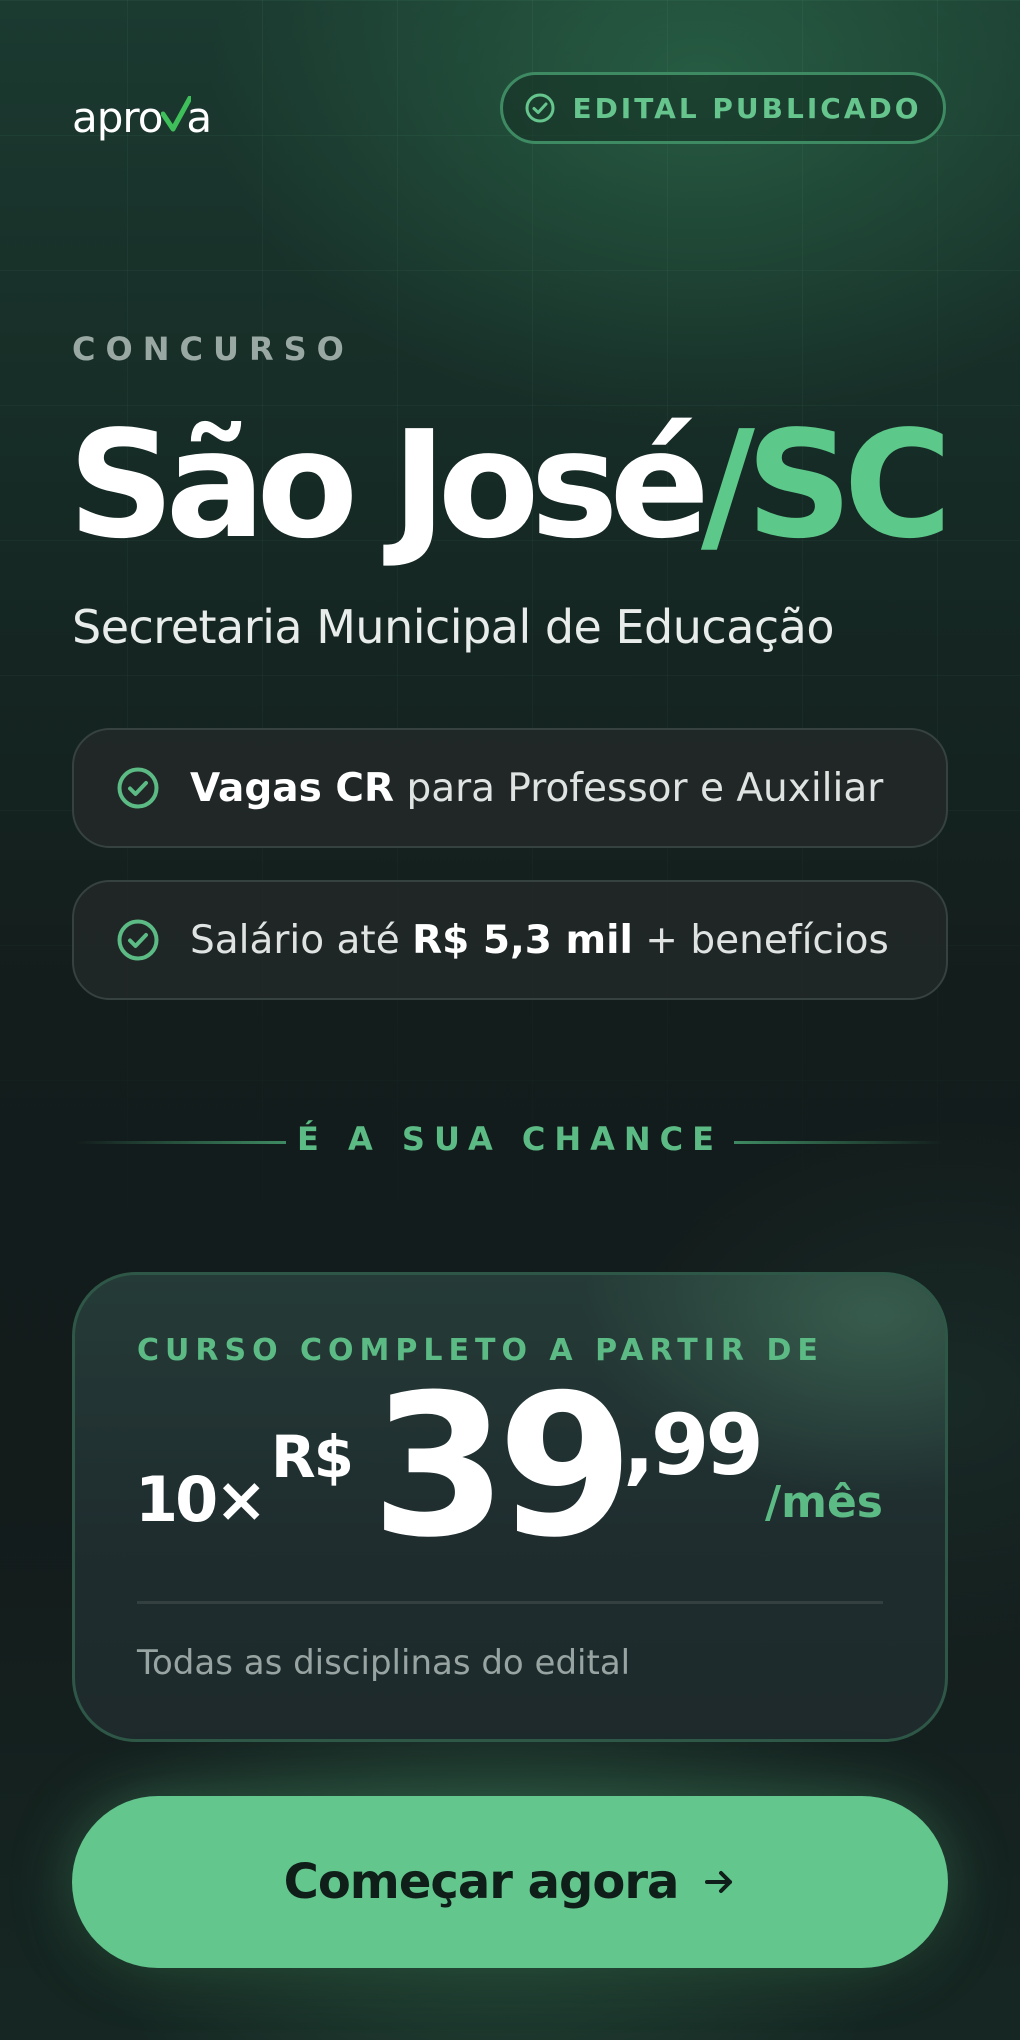  I want to click on price-currency: R$, so click(312, 1457).